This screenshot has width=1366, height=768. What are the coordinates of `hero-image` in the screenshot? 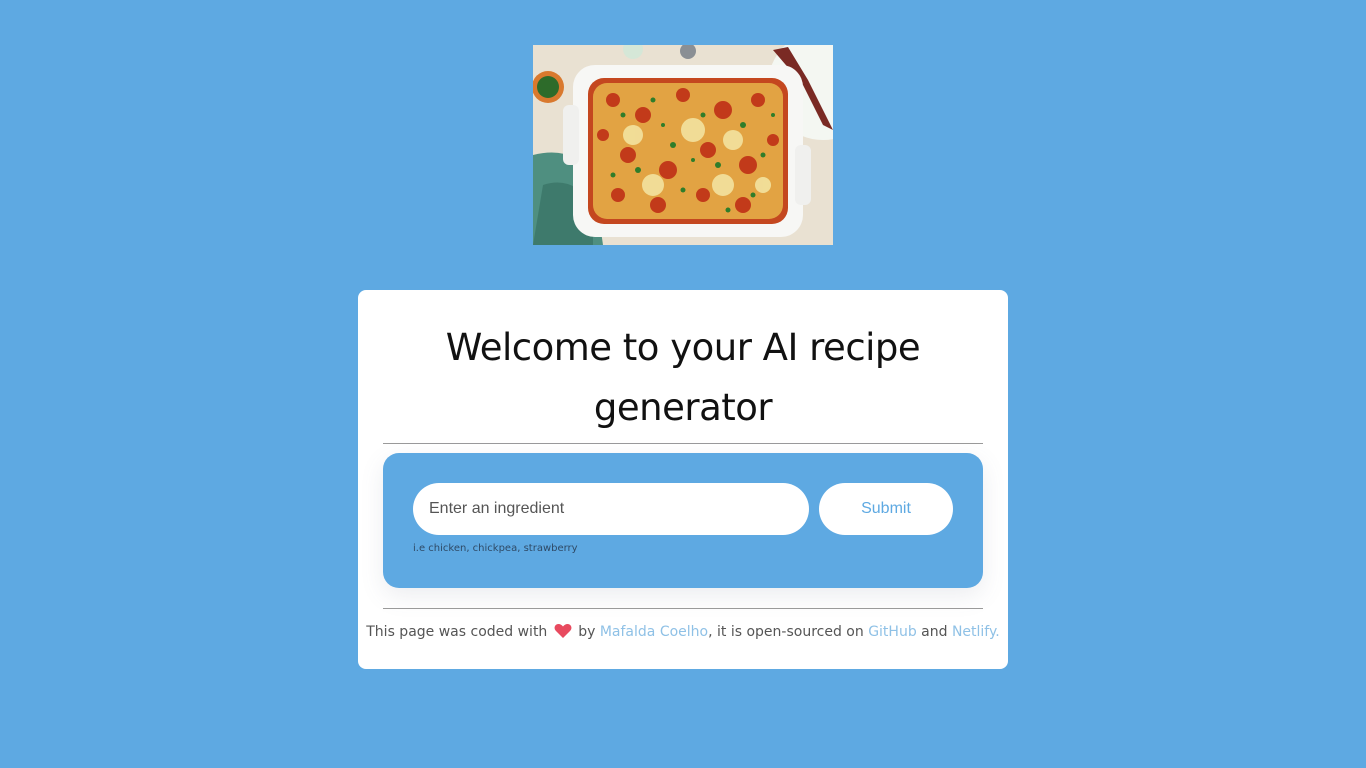 It's located at (683, 145).